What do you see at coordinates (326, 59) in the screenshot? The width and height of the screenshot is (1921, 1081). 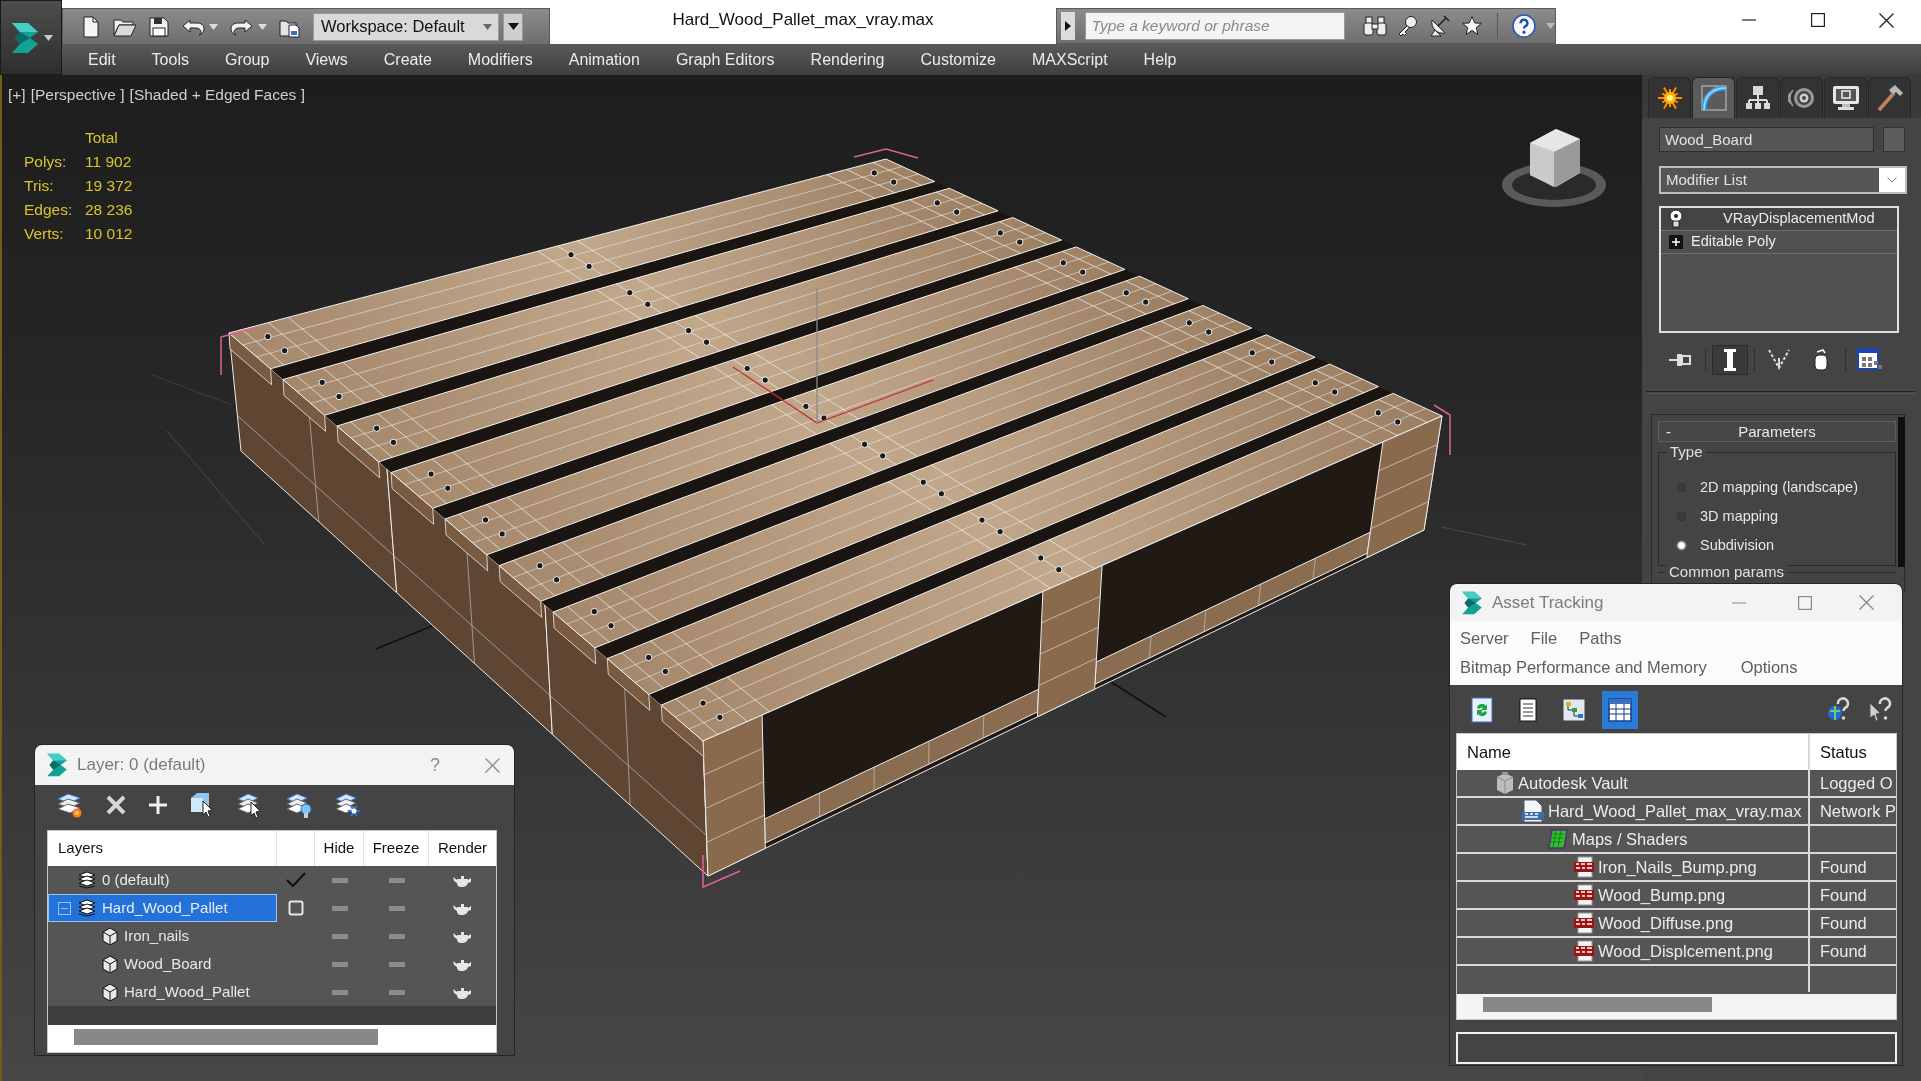 I see `menu-item: Views` at bounding box center [326, 59].